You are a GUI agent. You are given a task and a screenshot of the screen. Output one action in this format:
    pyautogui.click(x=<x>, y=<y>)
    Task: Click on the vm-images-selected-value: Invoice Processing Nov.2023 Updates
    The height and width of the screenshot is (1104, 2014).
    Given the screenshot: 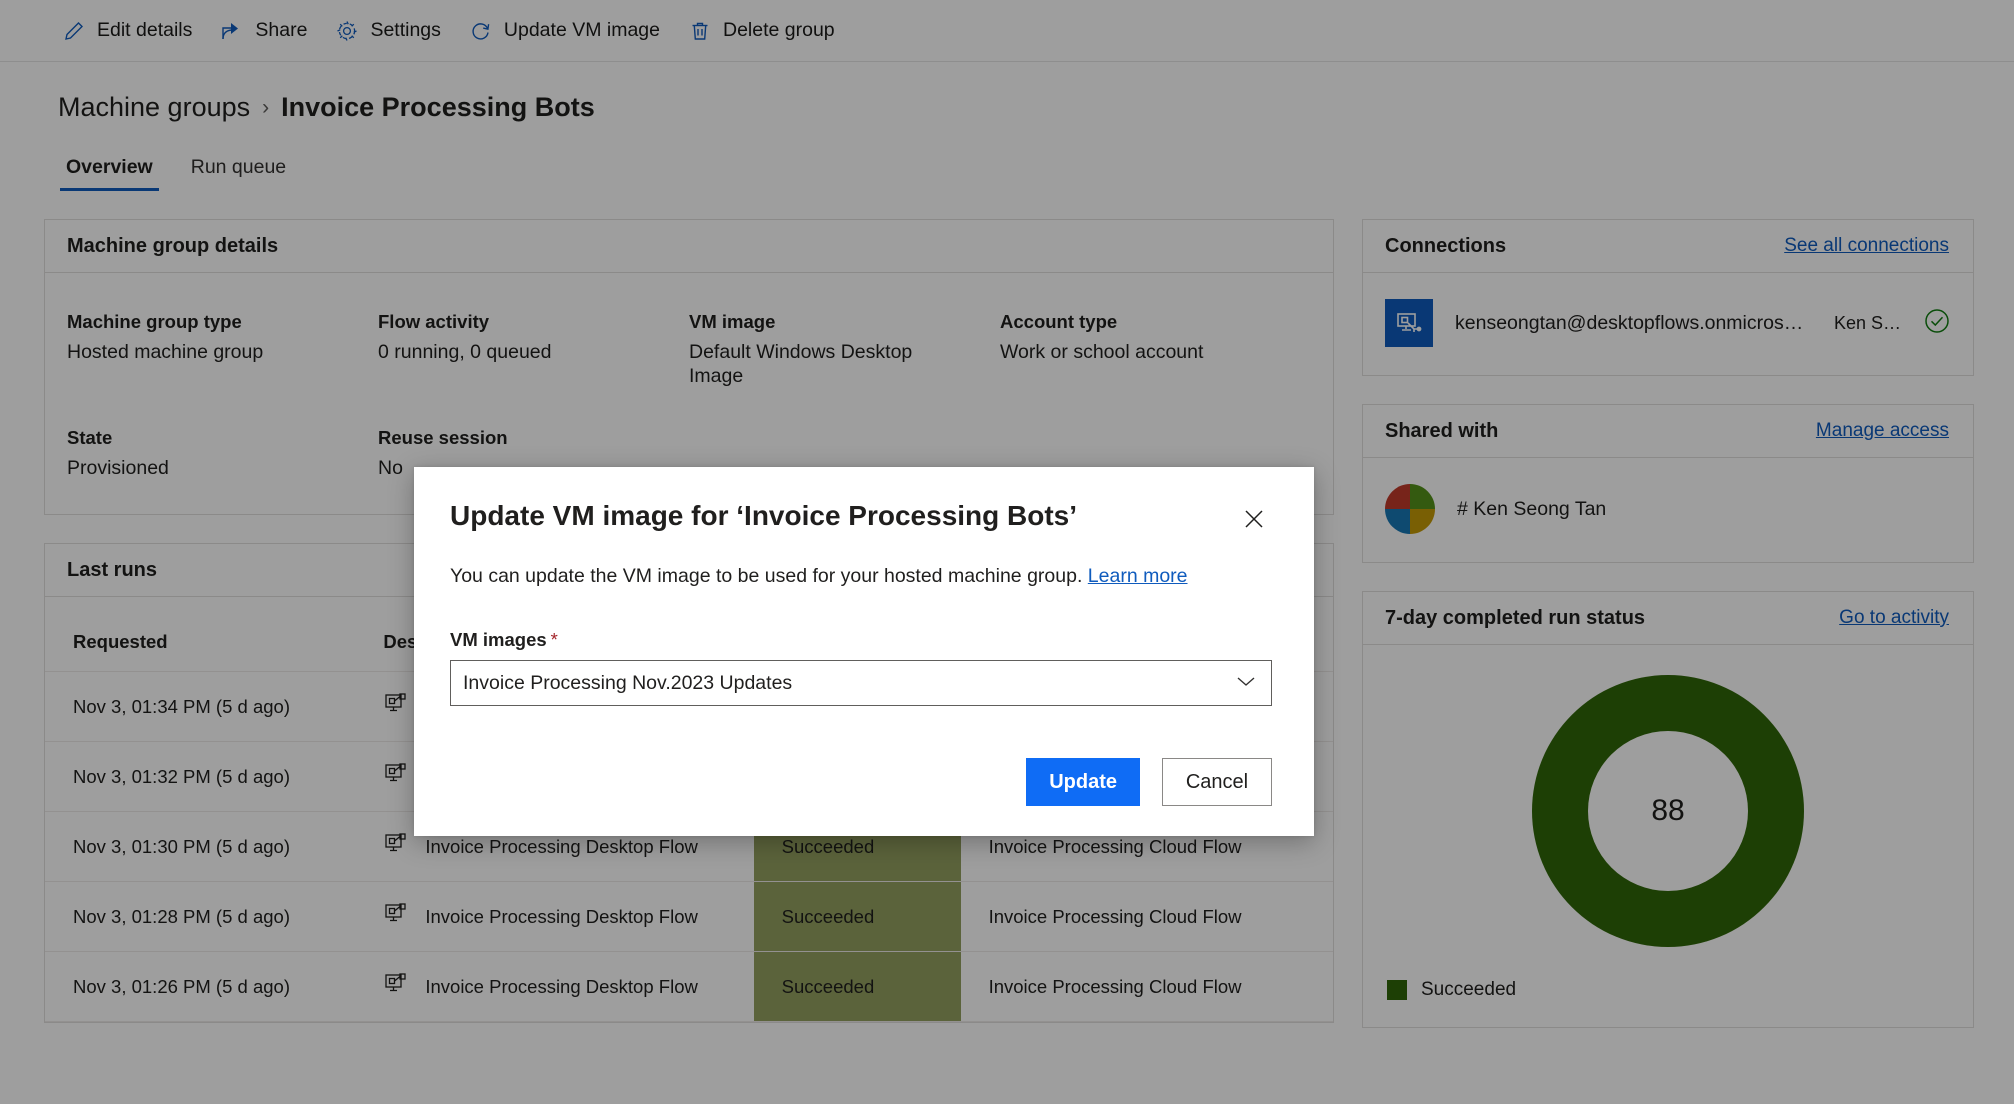 What is the action you would take?
    pyautogui.click(x=628, y=682)
    